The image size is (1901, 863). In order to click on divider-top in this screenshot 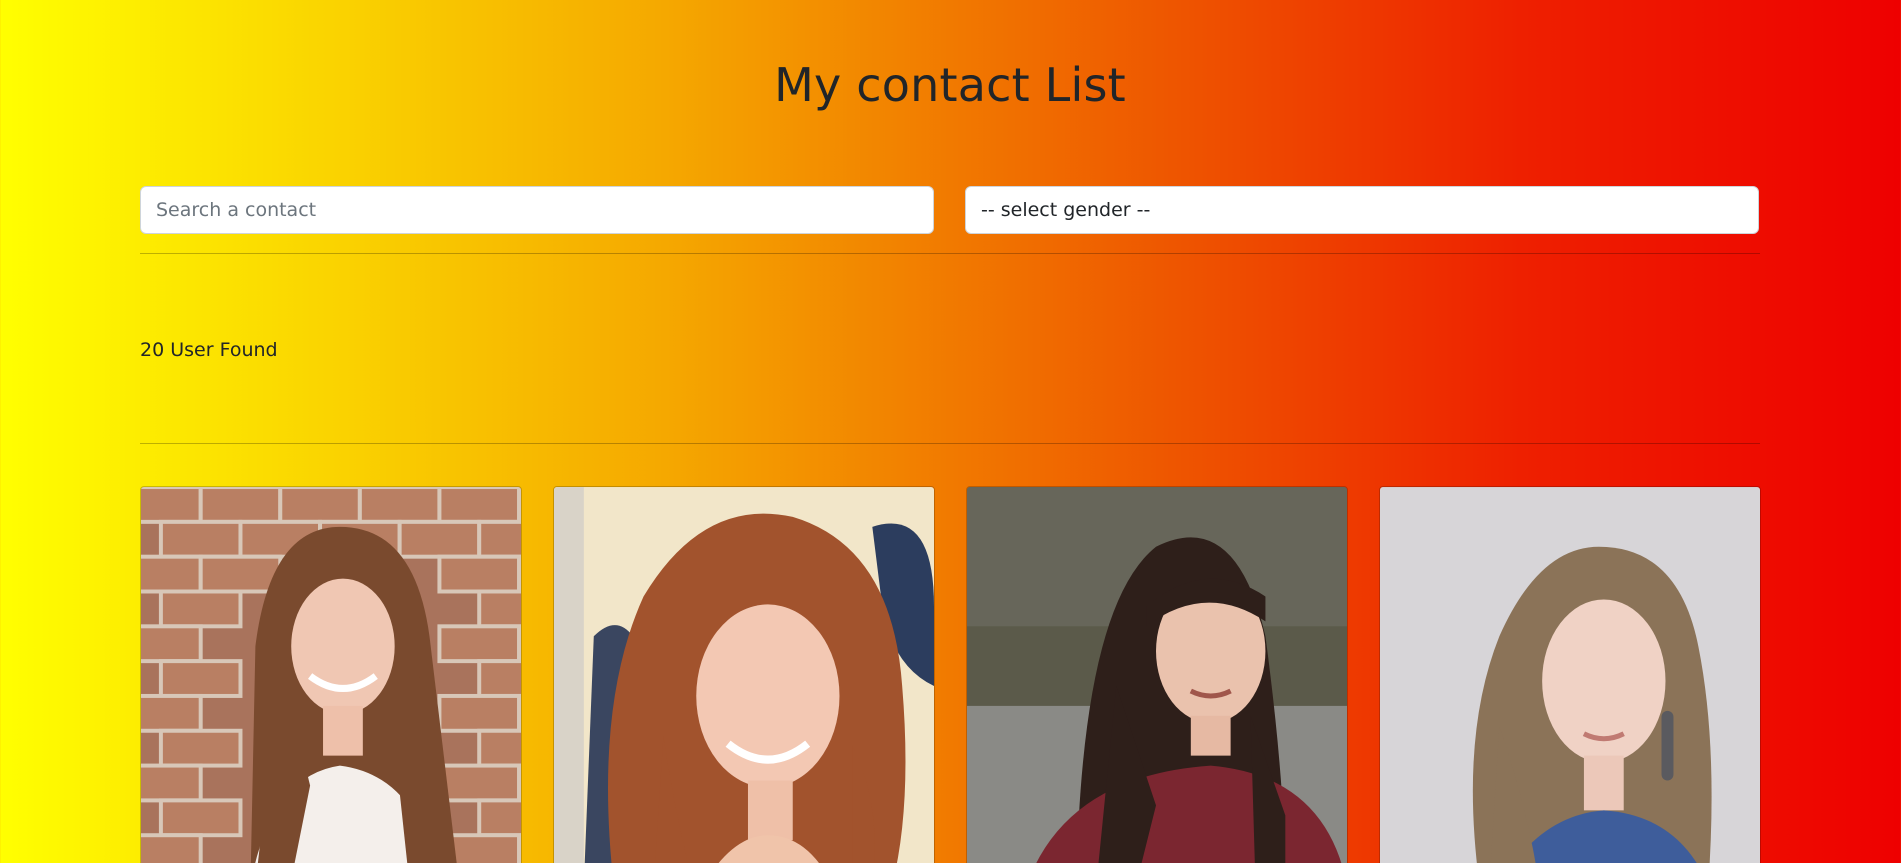, I will do `click(950, 253)`.